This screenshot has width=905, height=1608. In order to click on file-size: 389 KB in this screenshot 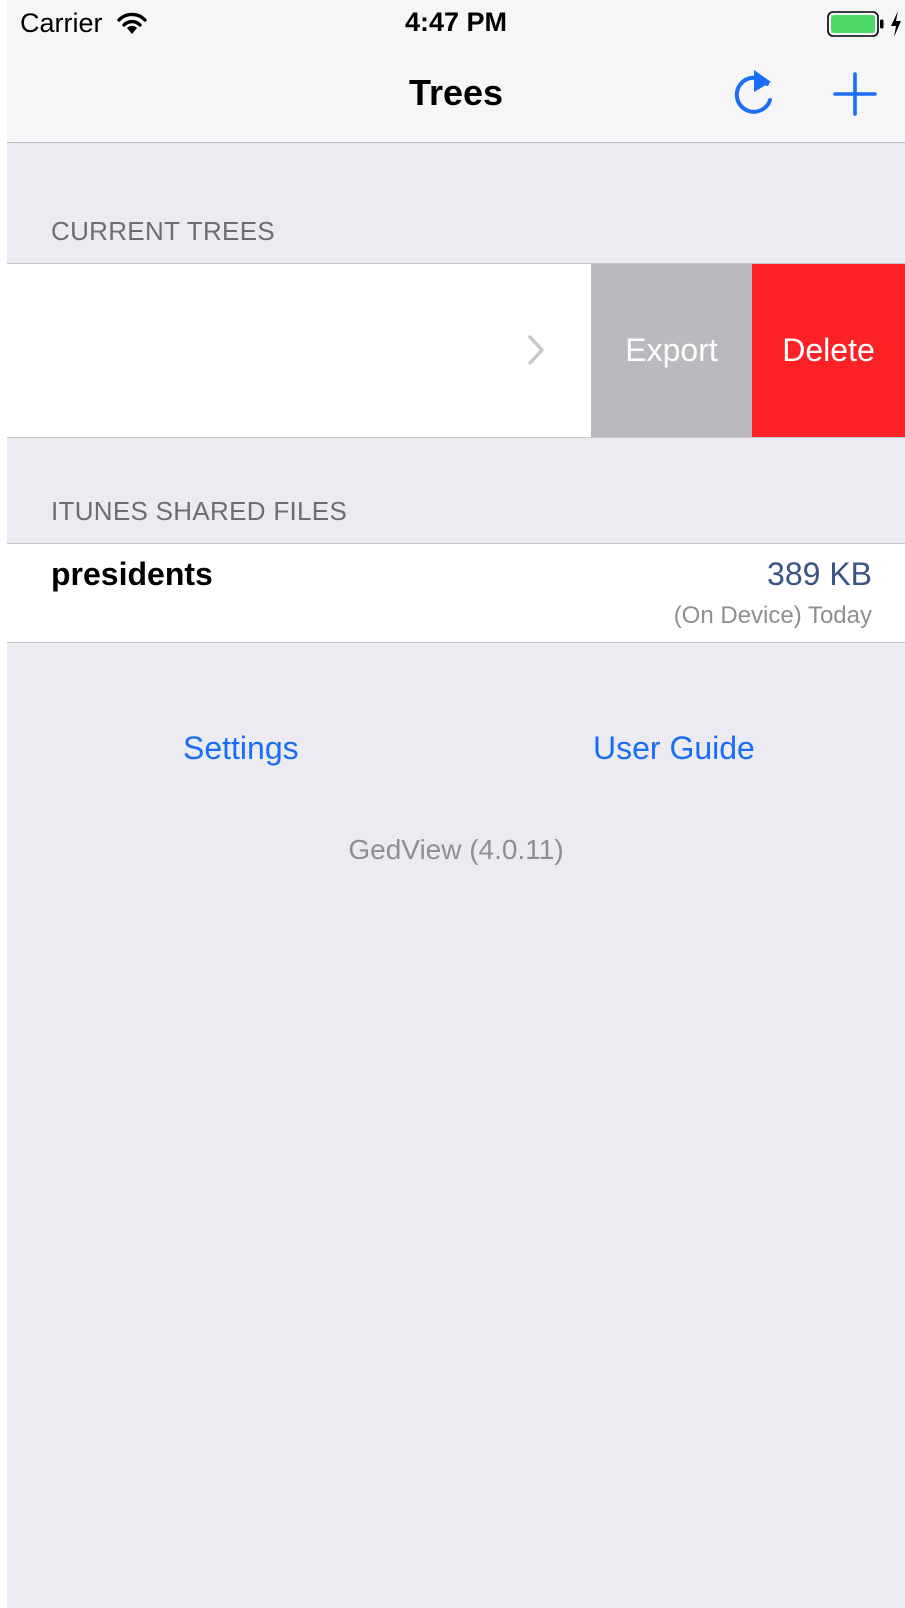, I will do `click(819, 574)`.